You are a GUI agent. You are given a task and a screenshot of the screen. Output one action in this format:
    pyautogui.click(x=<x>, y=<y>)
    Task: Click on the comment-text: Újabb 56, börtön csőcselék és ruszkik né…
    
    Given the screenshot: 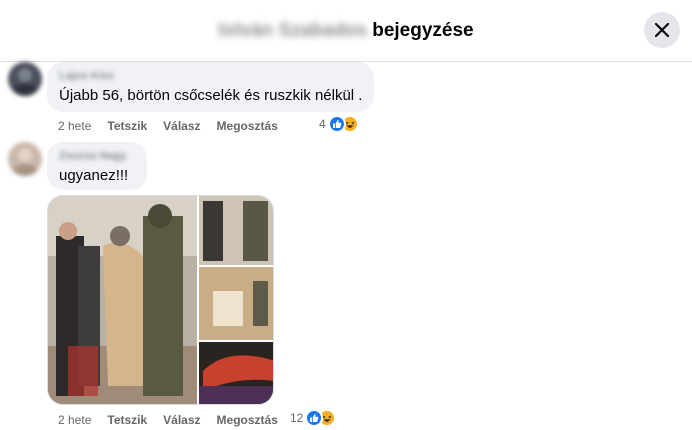 What is the action you would take?
    pyautogui.click(x=211, y=95)
    